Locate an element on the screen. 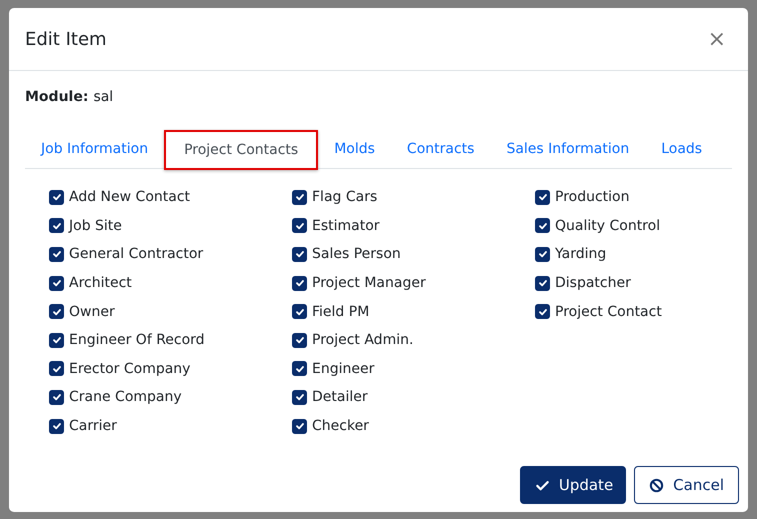 The width and height of the screenshot is (757, 519). checkbox-label: Engineer is located at coordinates (343, 368).